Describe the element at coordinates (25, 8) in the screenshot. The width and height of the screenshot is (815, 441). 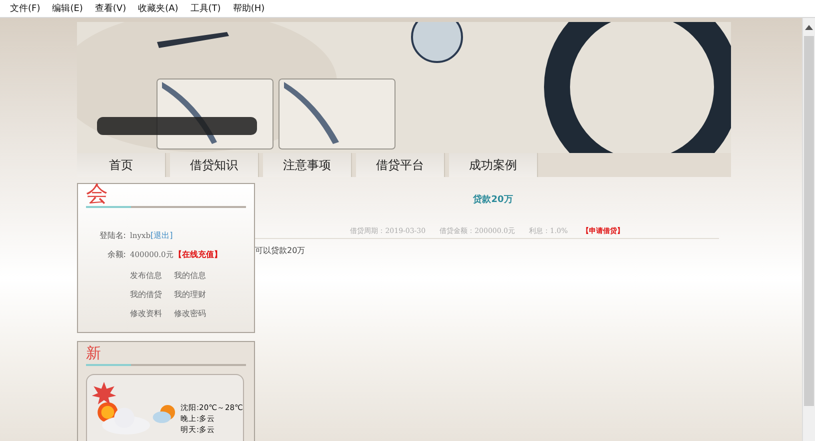
I see `menu-item: 文件(F)` at that location.